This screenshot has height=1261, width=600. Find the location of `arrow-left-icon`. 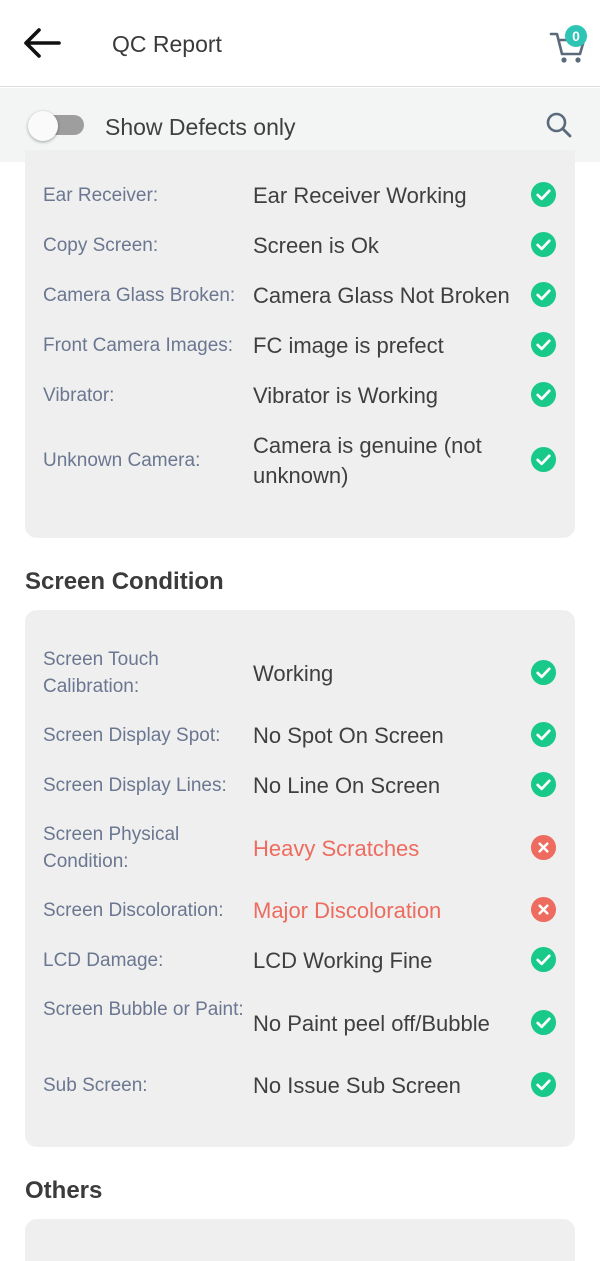

arrow-left-icon is located at coordinates (42, 43).